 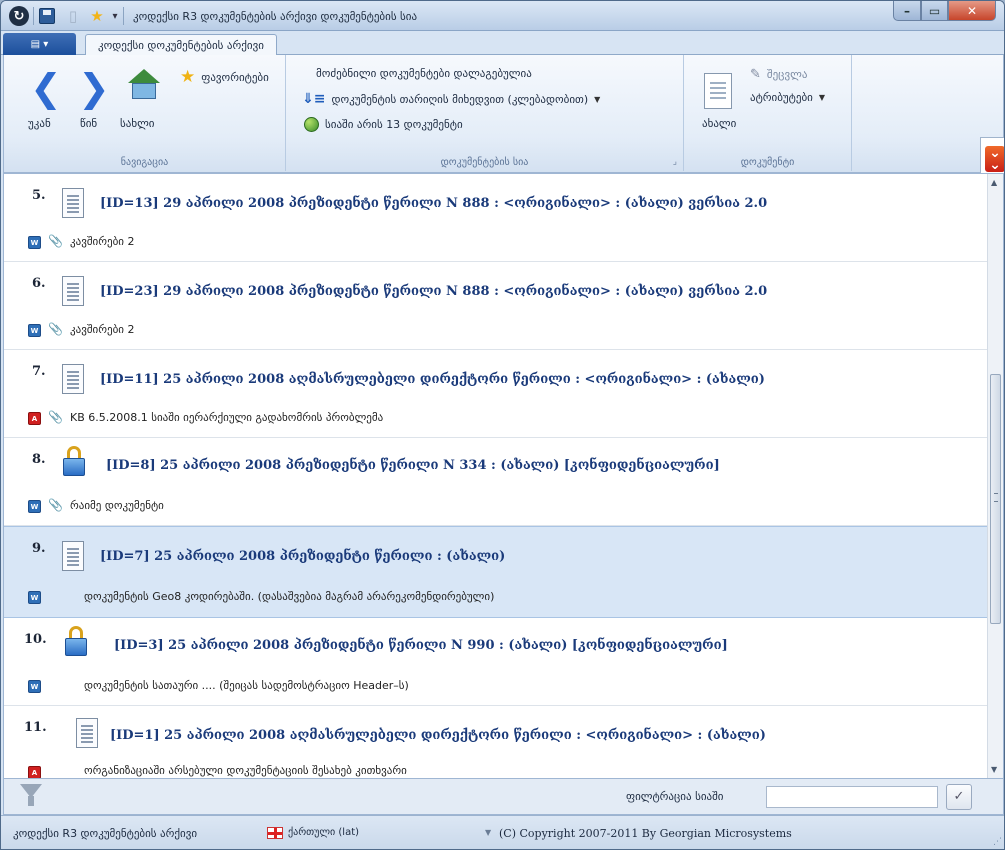 I want to click on sort-status-text: მოძებნილი დოკუმენტები დალაგებულია, so click(x=424, y=73).